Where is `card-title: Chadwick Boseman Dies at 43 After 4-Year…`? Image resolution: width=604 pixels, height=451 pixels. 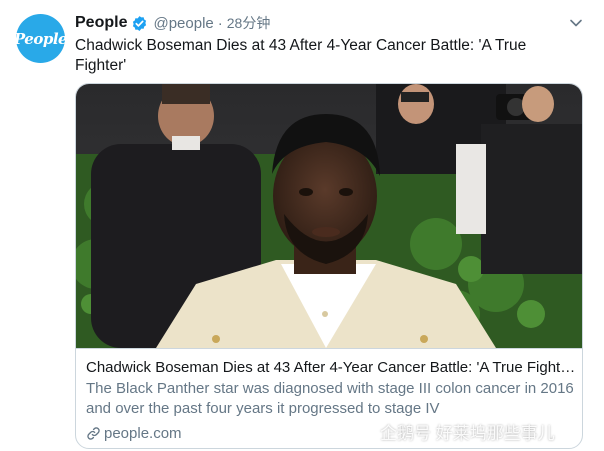
card-title: Chadwick Boseman Dies at 43 After 4-Year… is located at coordinates (331, 367).